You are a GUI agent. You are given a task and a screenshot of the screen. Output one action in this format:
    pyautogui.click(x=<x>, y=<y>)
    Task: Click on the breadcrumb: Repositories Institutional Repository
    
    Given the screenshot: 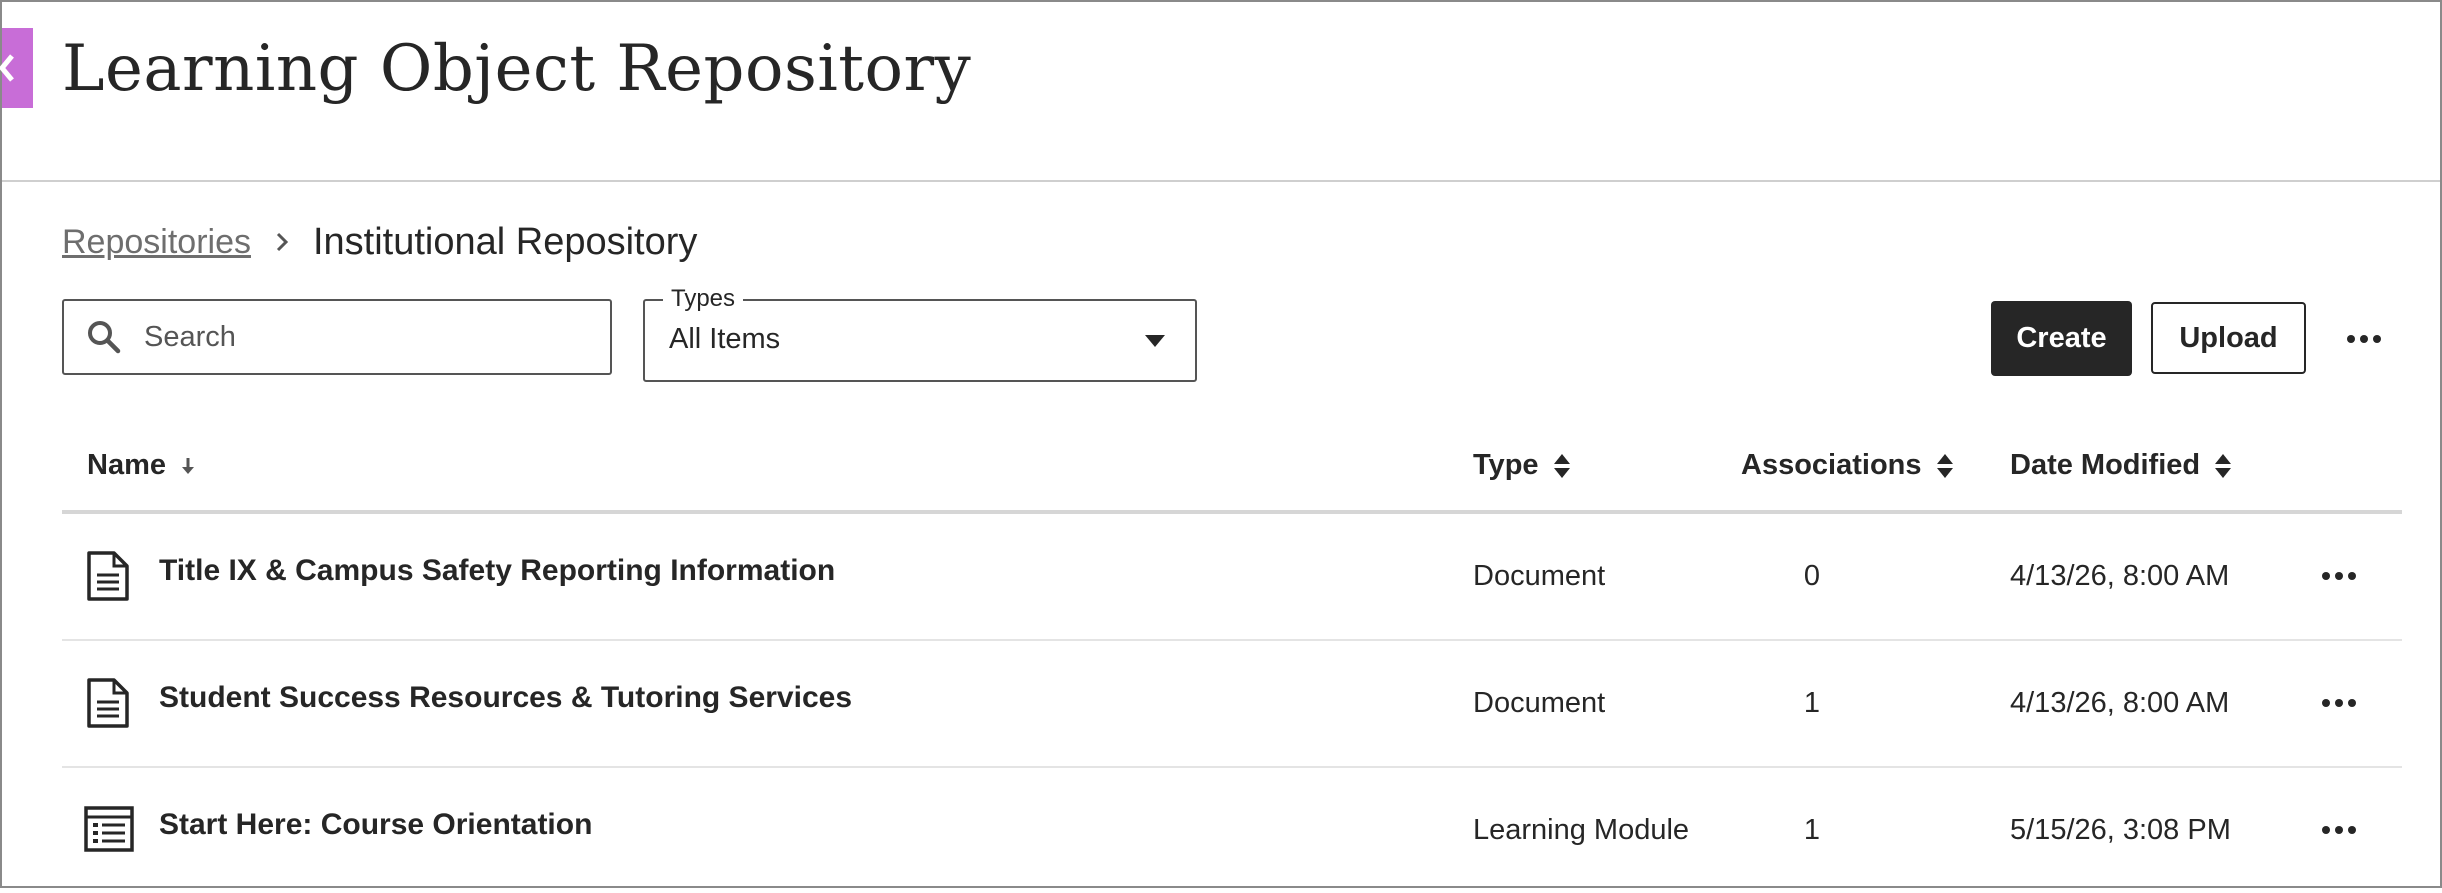 What is the action you would take?
    pyautogui.click(x=379, y=242)
    